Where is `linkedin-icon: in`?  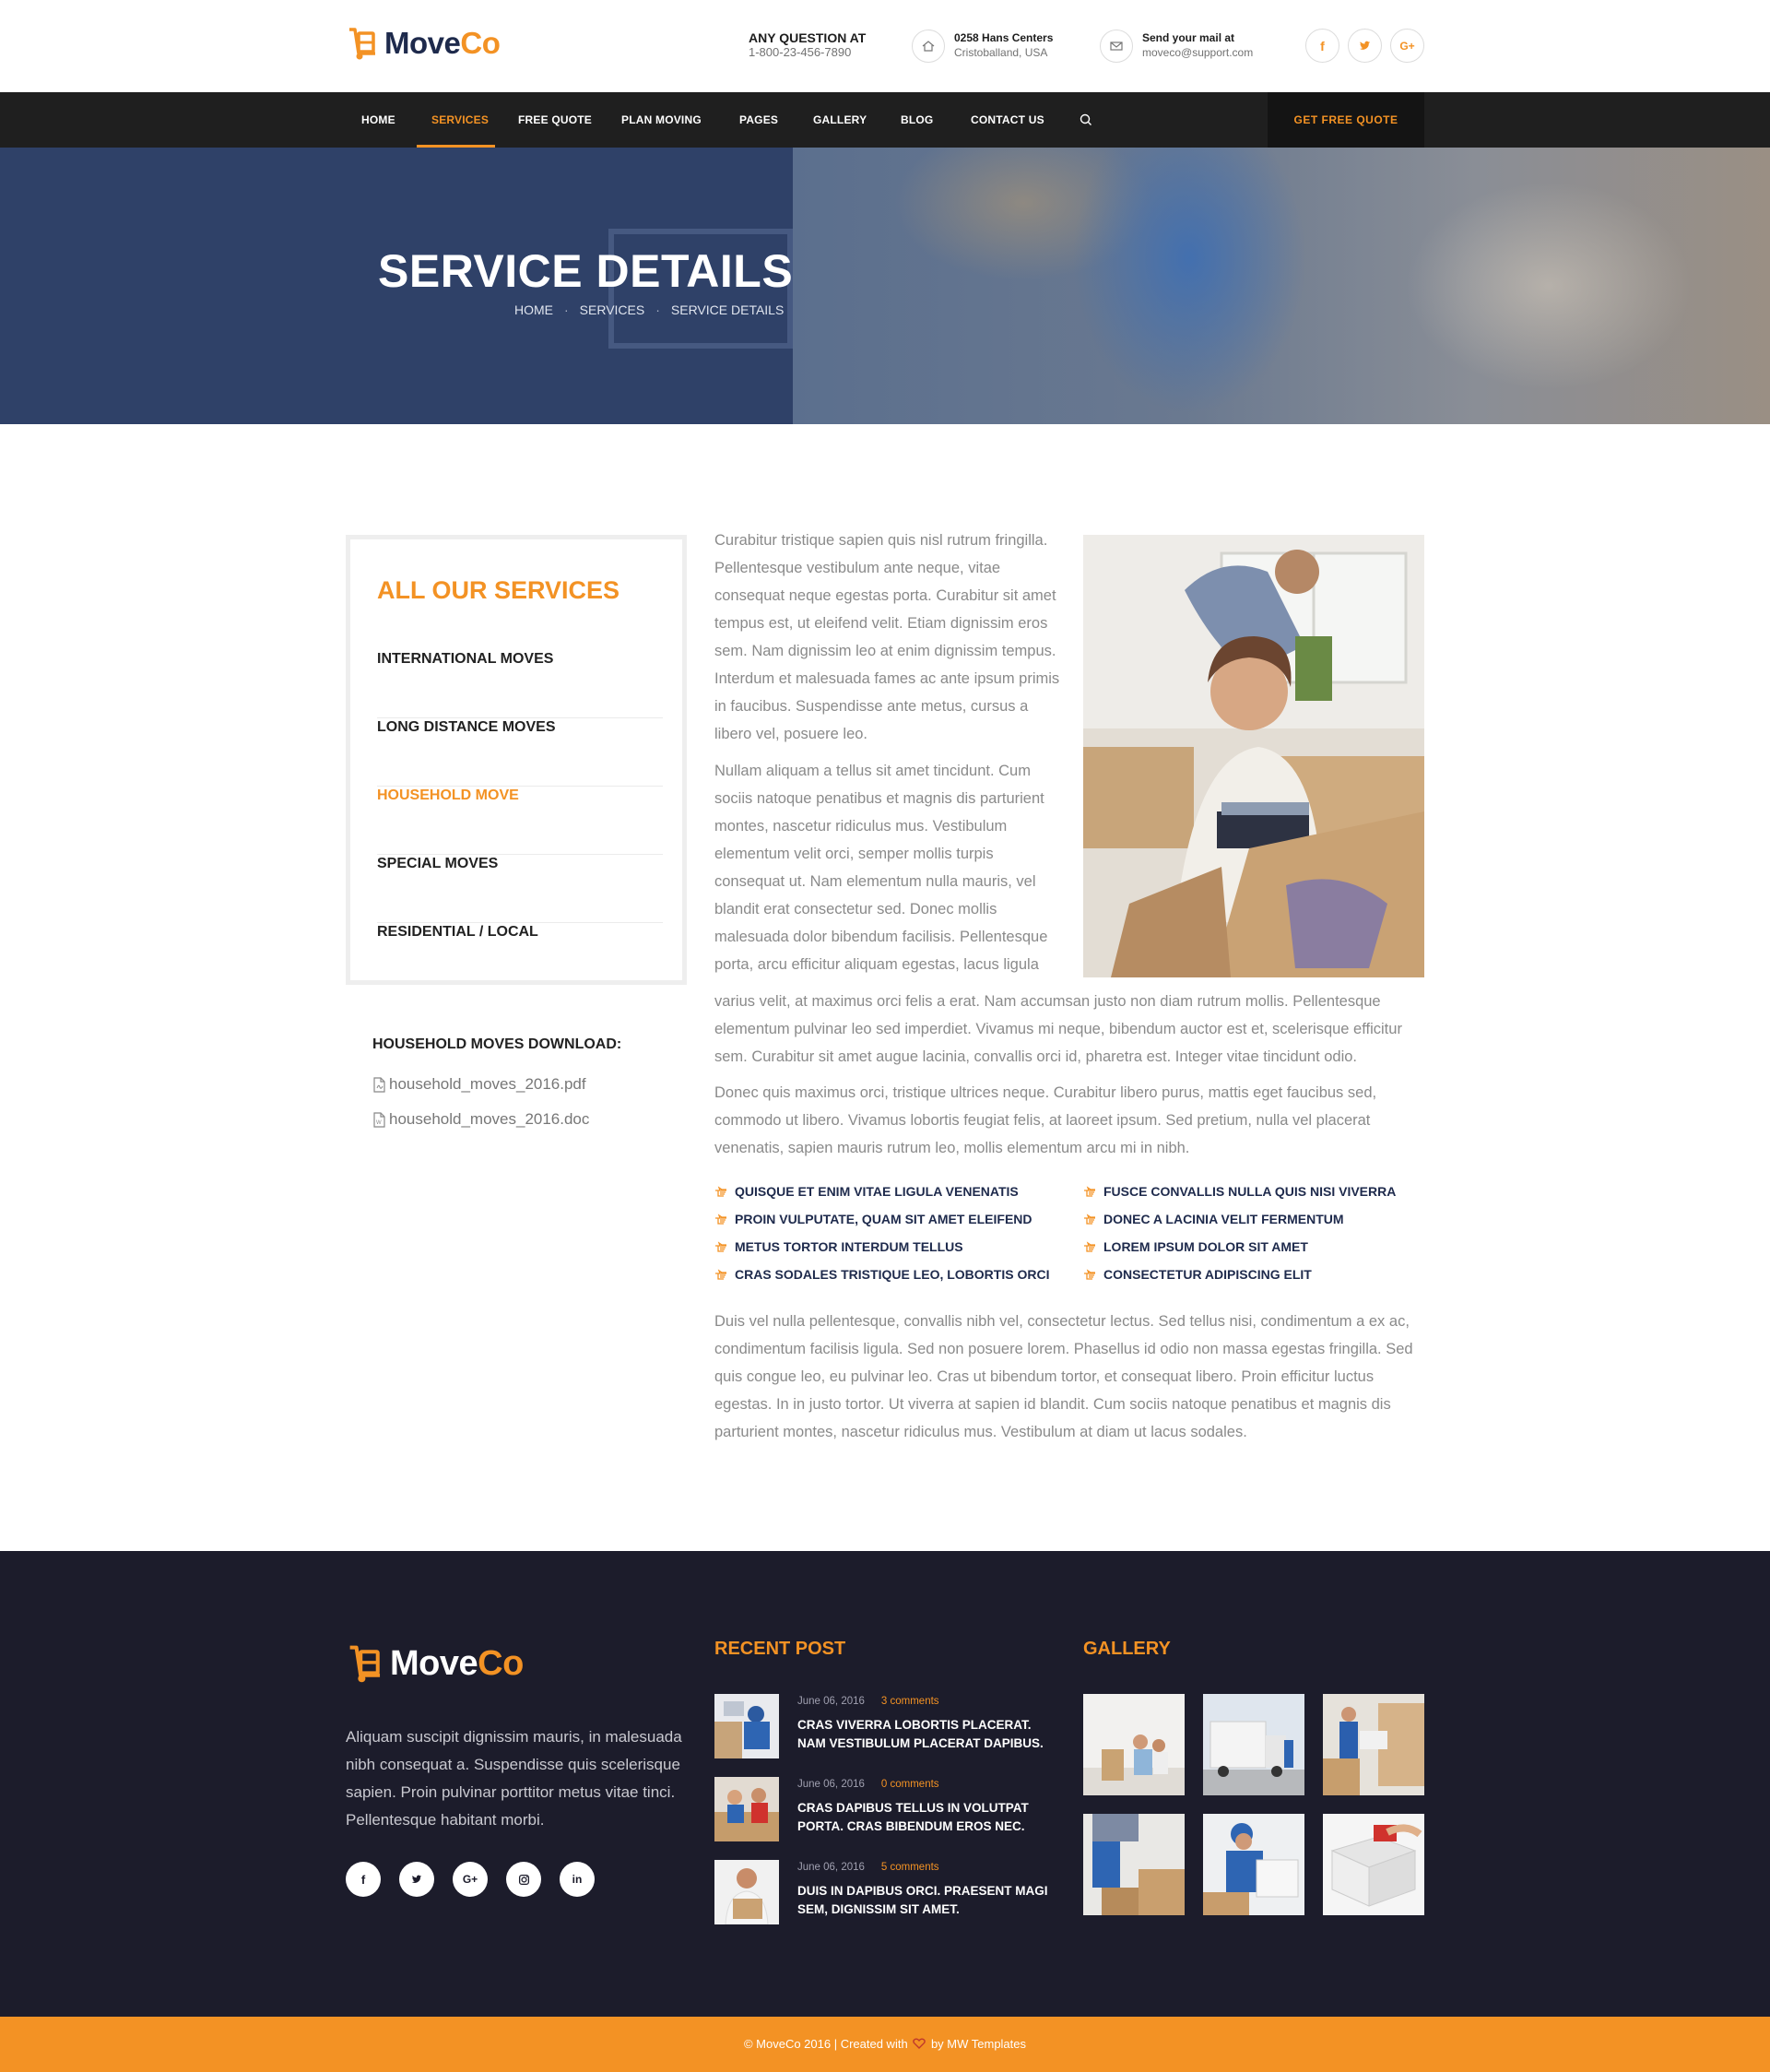 linkedin-icon: in is located at coordinates (577, 1879).